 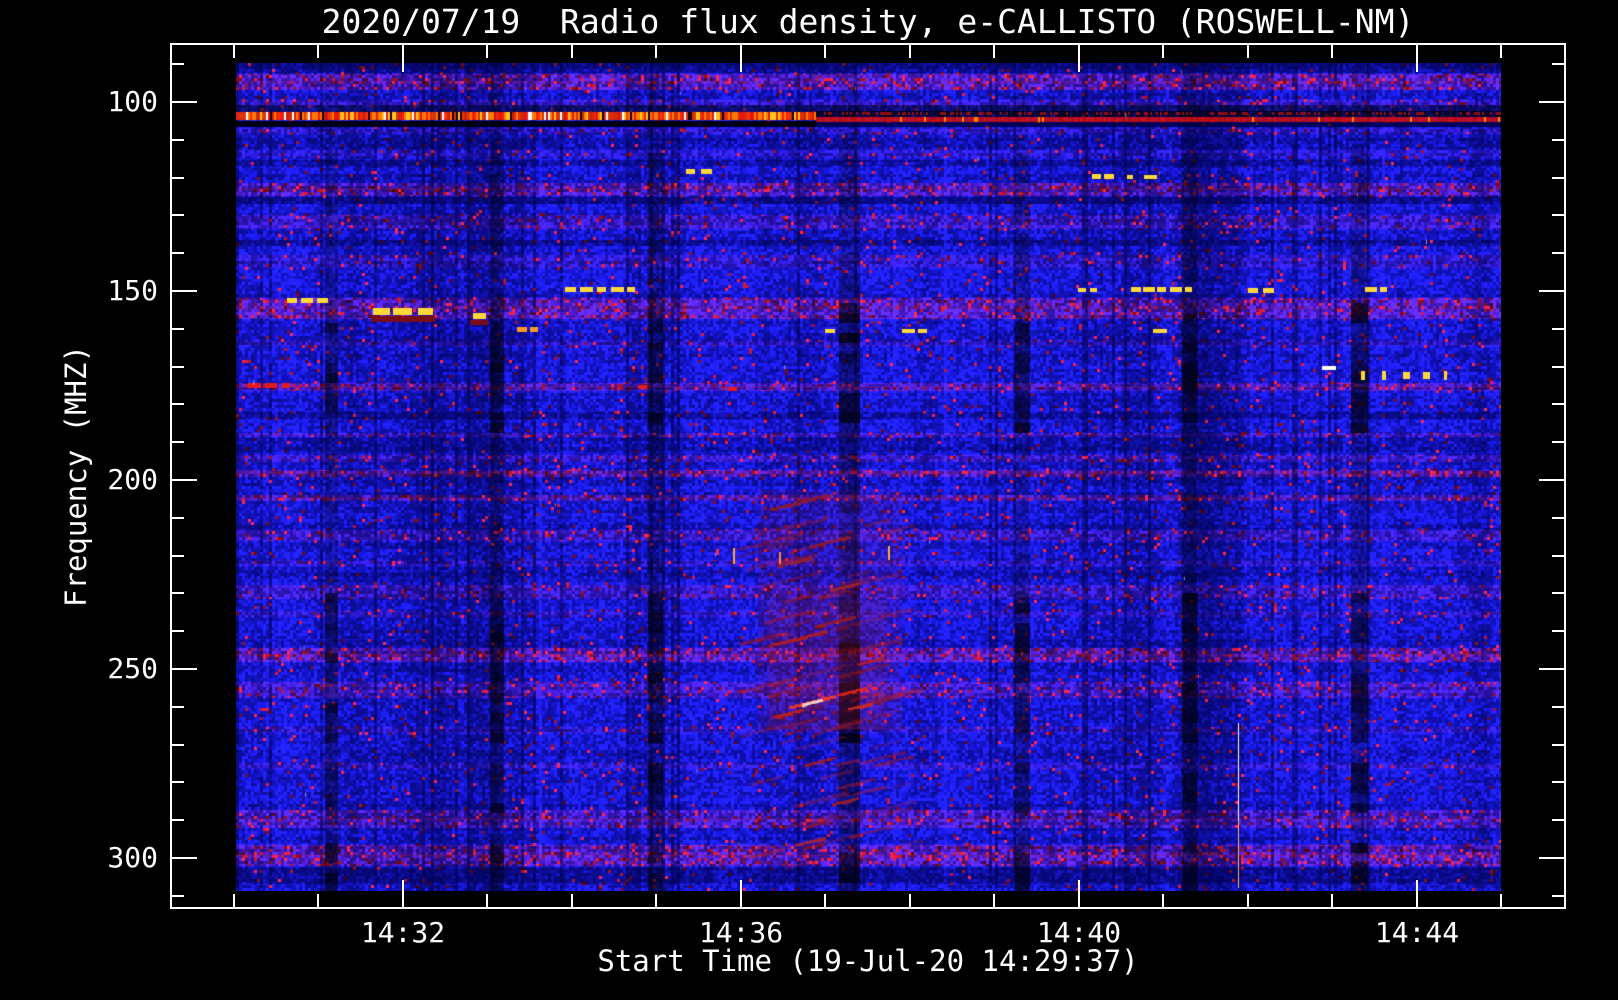 I want to click on x-tick-label: 14:32, so click(x=403, y=932).